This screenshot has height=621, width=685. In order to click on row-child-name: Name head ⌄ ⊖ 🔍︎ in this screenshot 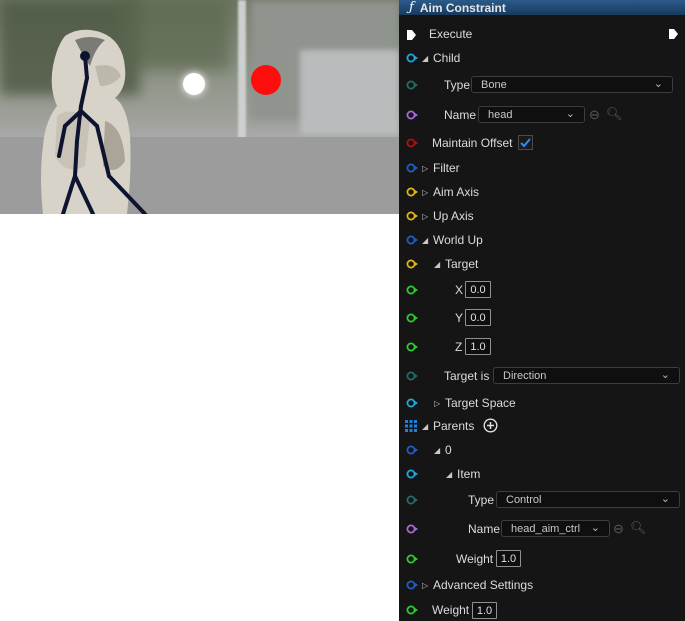, I will do `click(542, 115)`.